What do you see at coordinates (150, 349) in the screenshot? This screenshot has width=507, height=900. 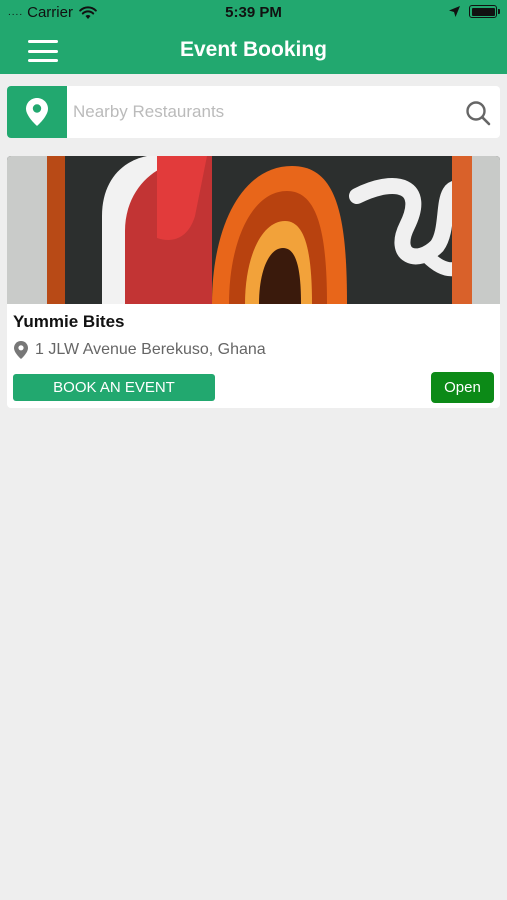 I see `address-text: 1 JLW Avenue Berekuso, Ghana` at bounding box center [150, 349].